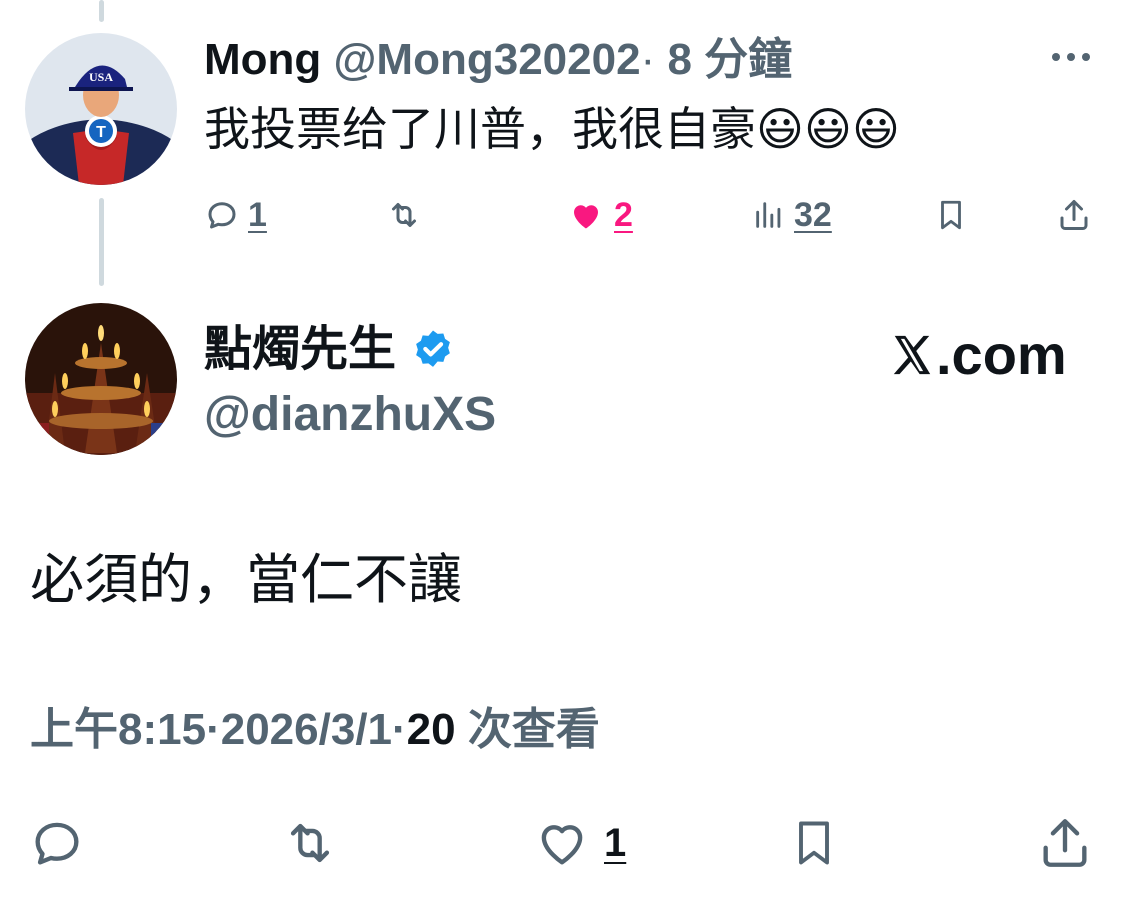 The image size is (1125, 923). I want to click on main-display-name-row: 點燭先生, so click(330, 350).